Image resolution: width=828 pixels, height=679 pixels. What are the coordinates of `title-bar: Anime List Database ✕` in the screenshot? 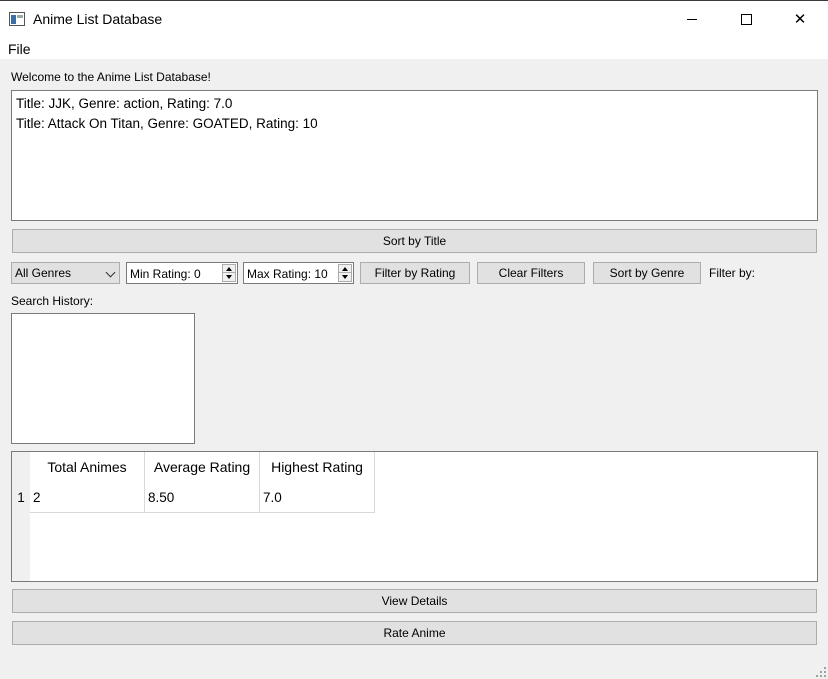 It's located at (414, 18).